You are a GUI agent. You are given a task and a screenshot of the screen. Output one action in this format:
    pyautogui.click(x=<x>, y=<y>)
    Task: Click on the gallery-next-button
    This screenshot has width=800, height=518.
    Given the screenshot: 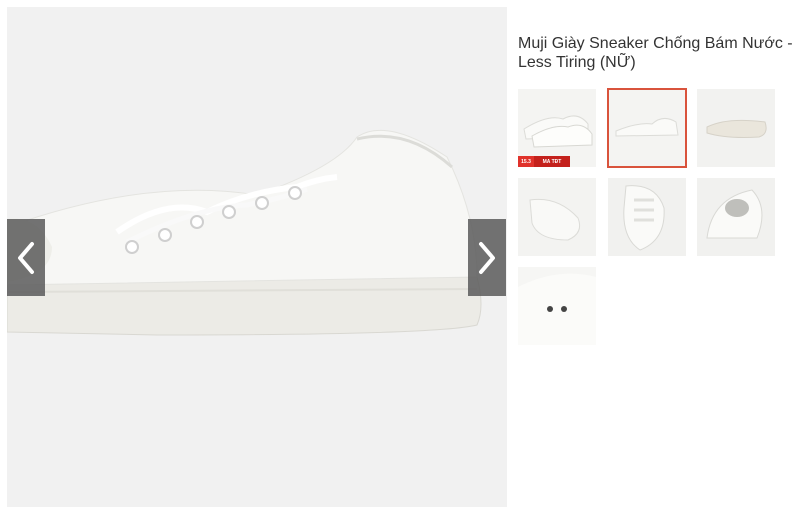 What is the action you would take?
    pyautogui.click(x=487, y=257)
    